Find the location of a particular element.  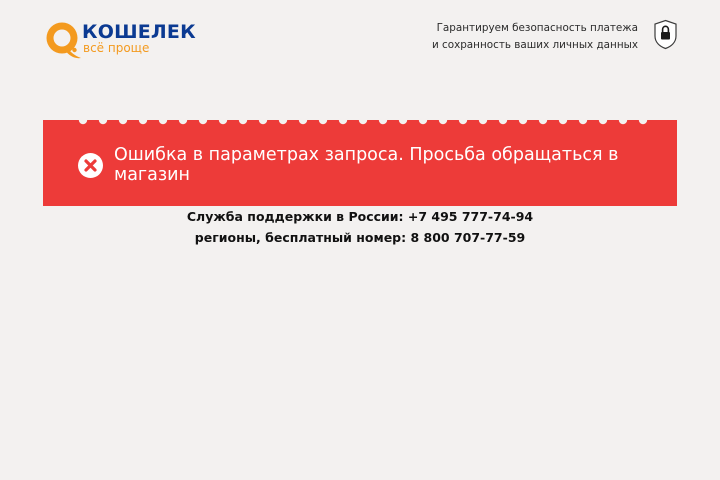

guarantee-line-2: и сохранность ваших личных данных is located at coordinates (534, 45).